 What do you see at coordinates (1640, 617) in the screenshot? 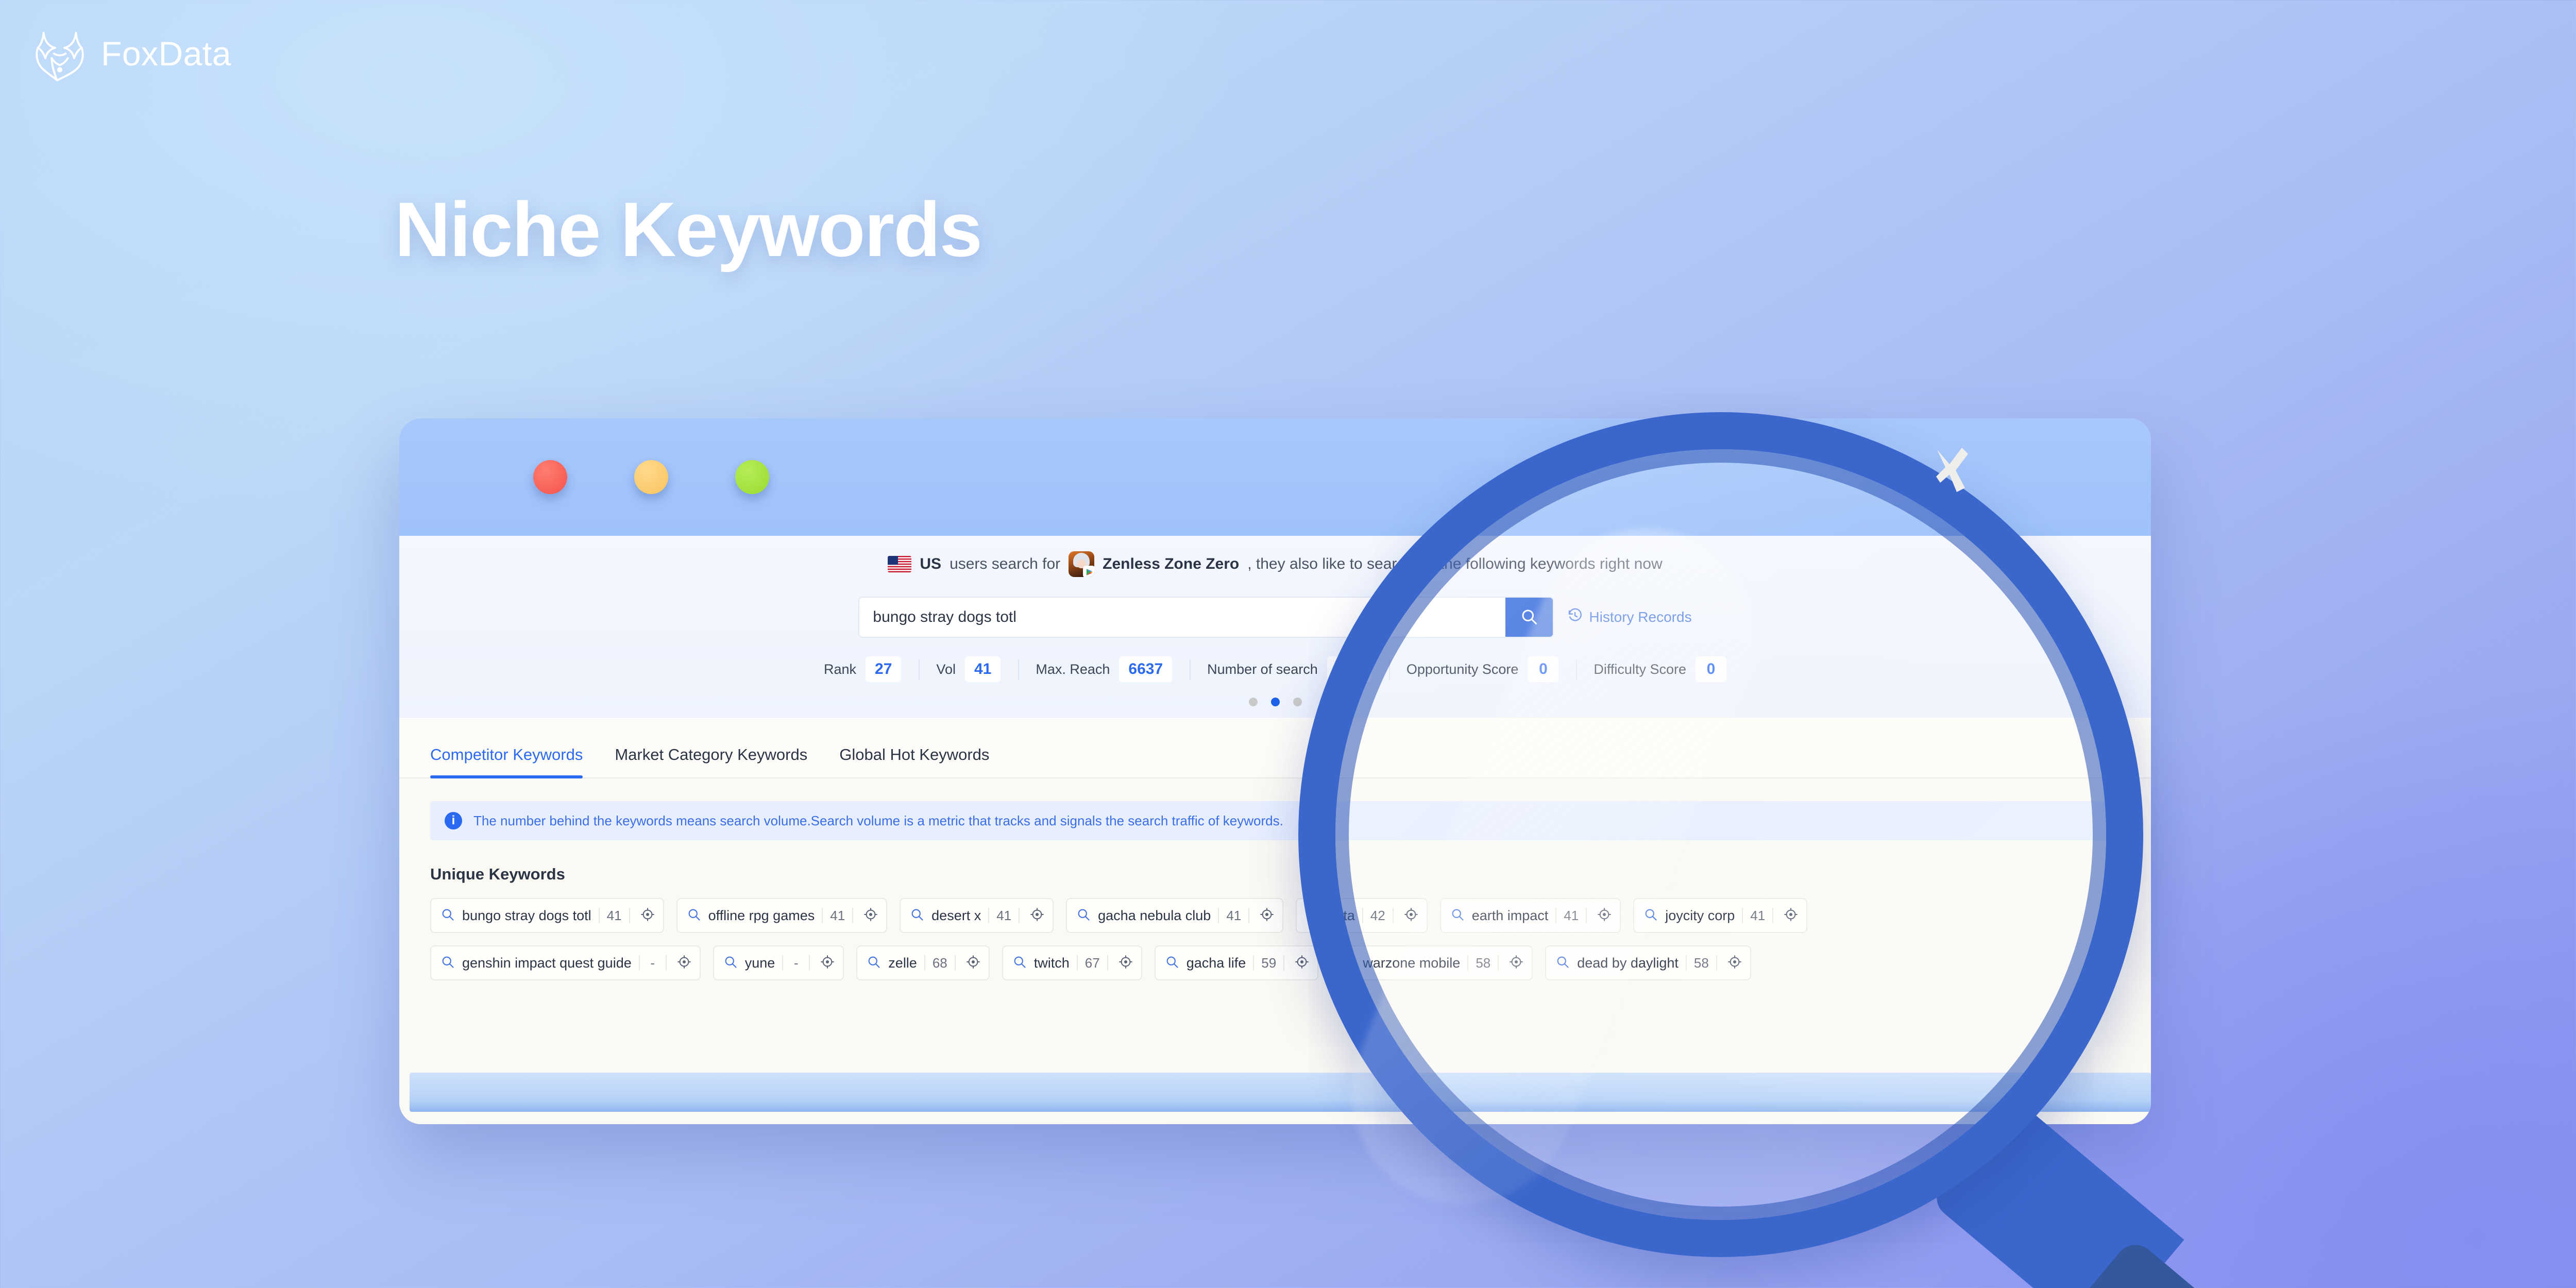
I see `history-records-label: History Records` at bounding box center [1640, 617].